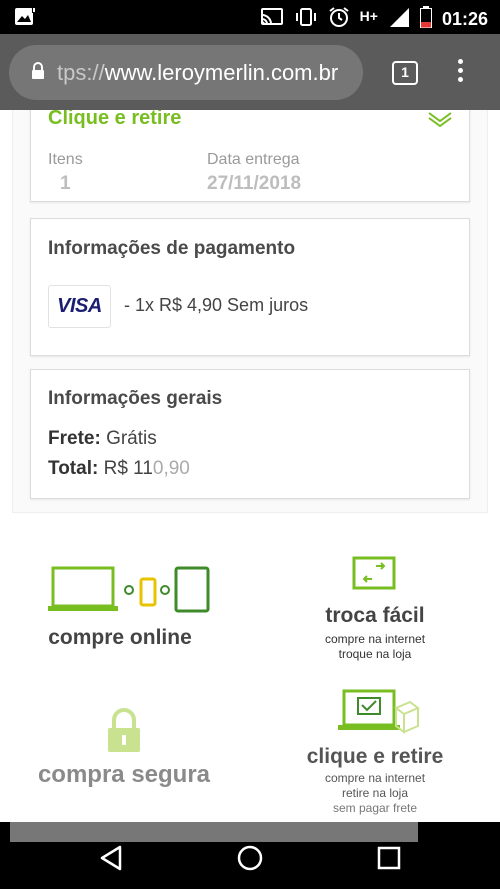 Image resolution: width=500 pixels, height=889 pixels. What do you see at coordinates (254, 183) in the screenshot?
I see `delivery-date-value: 27/11/2018` at bounding box center [254, 183].